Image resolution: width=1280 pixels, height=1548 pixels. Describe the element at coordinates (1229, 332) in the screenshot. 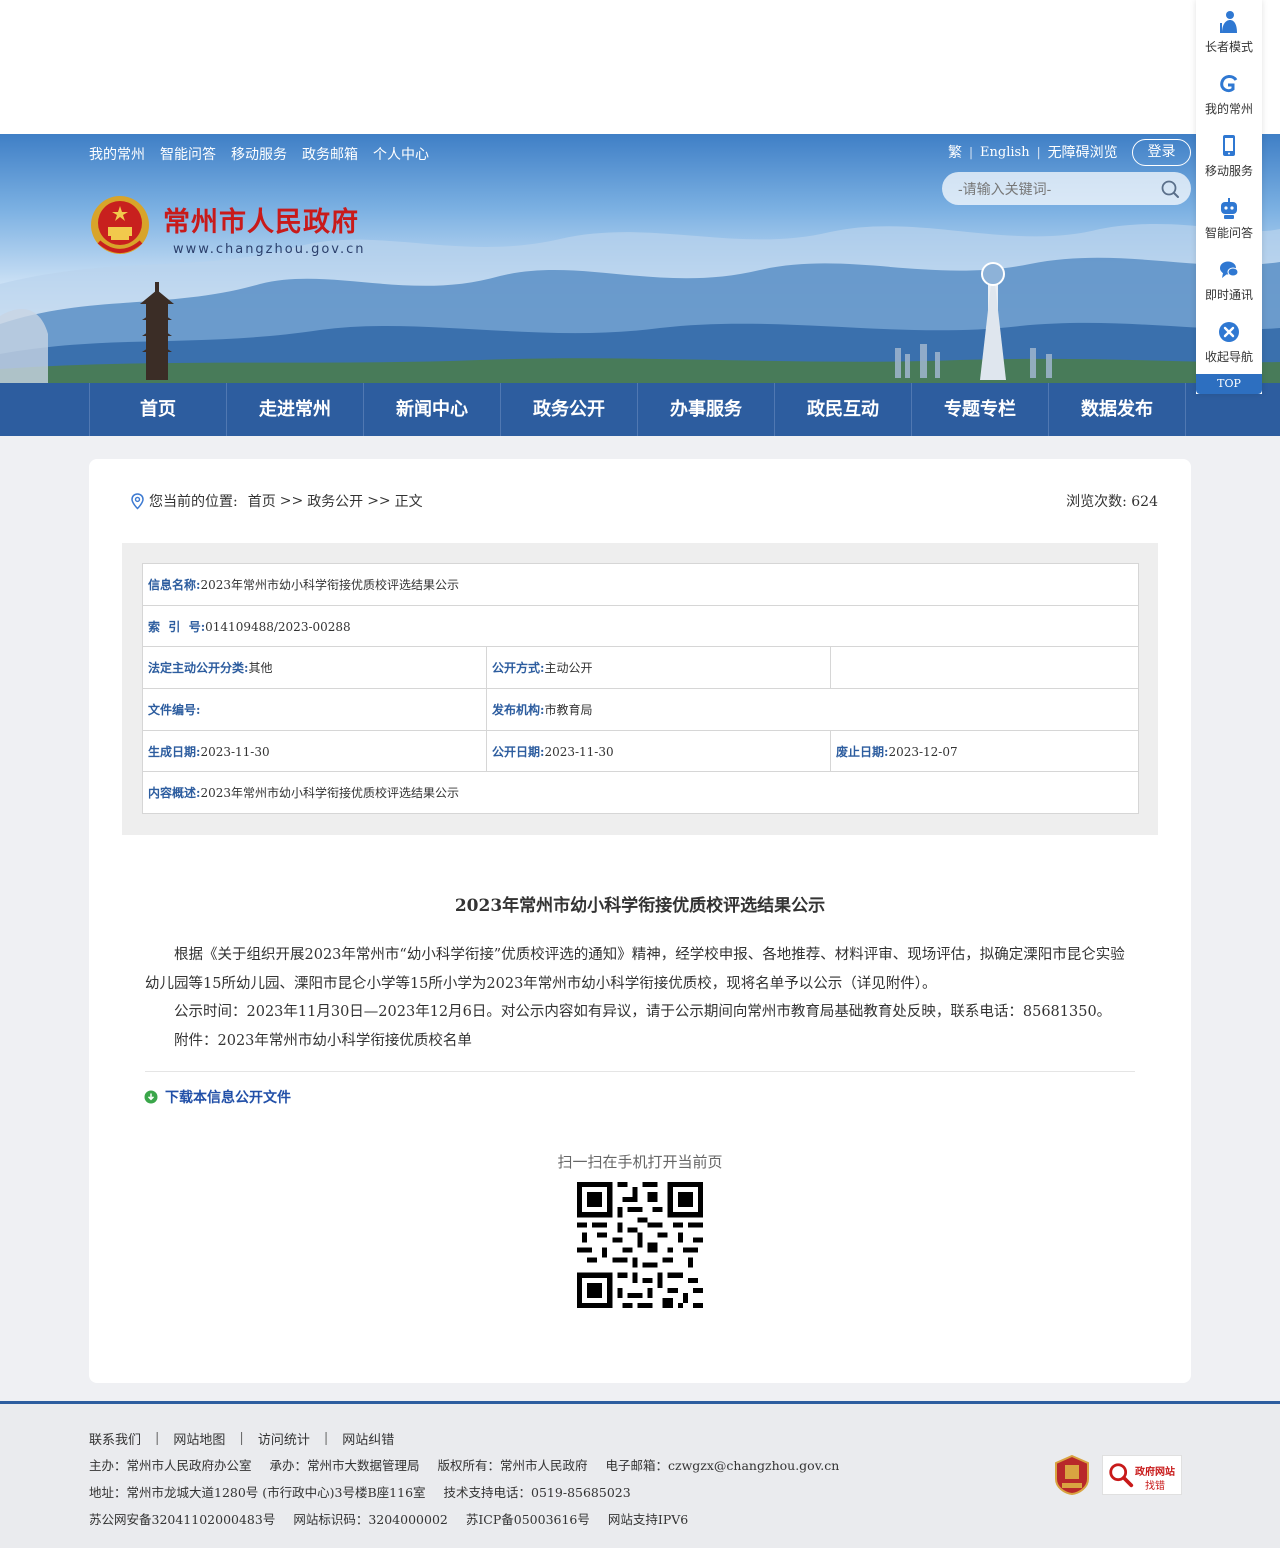

I see `close-icon` at that location.